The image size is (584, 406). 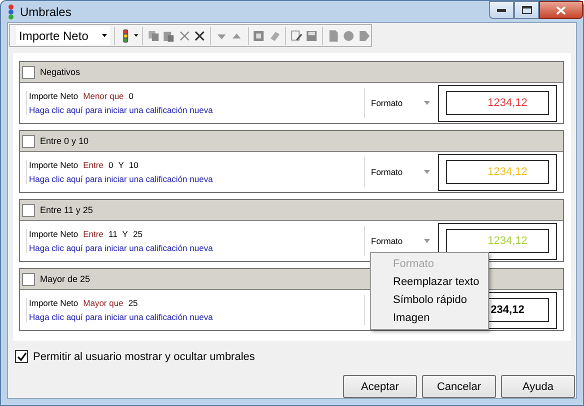 What do you see at coordinates (429, 282) in the screenshot?
I see `menu-item: Reemplazar texto` at bounding box center [429, 282].